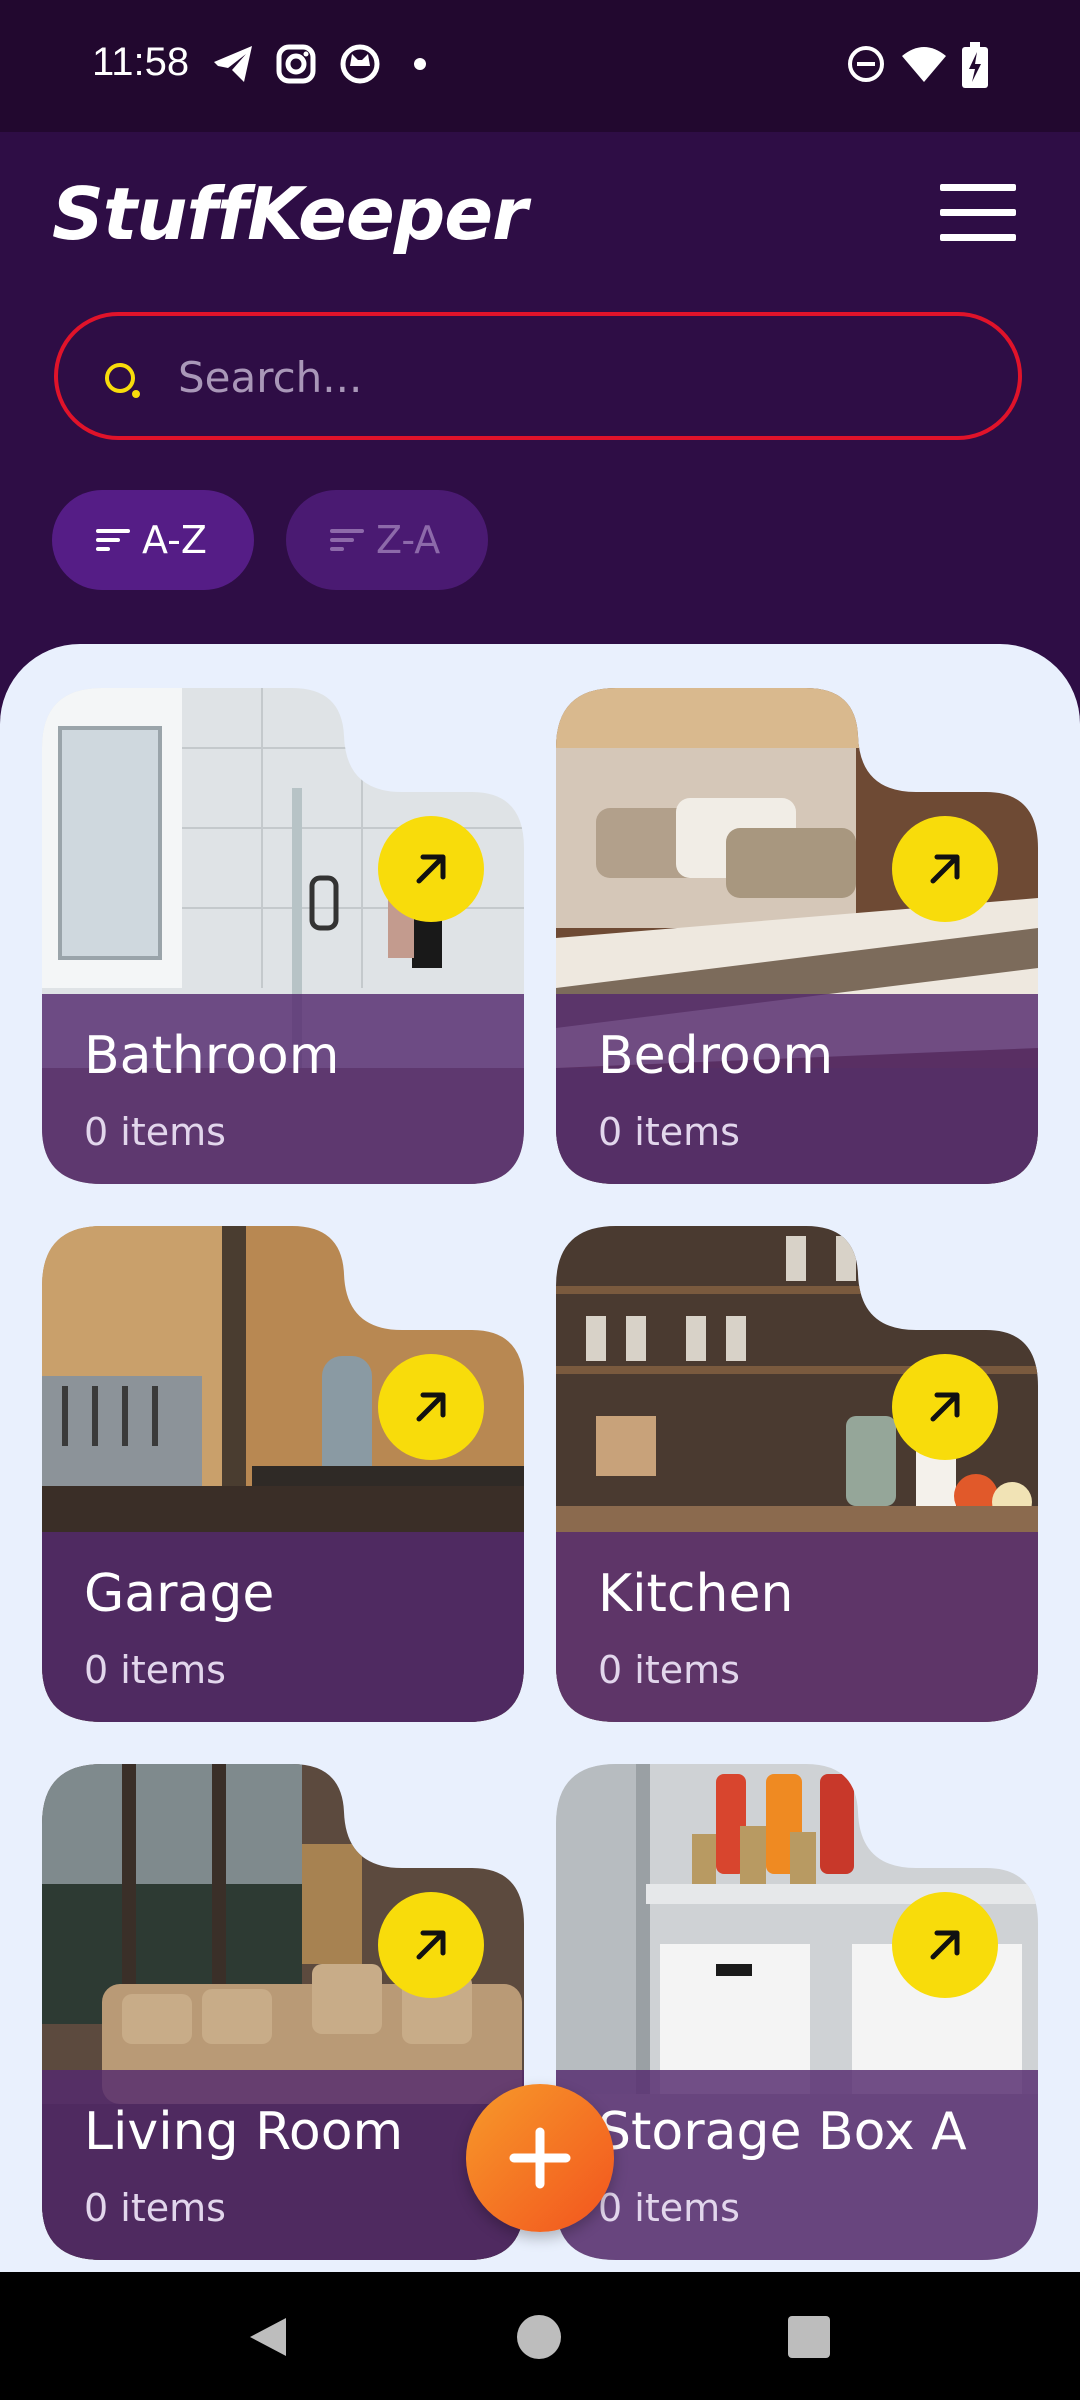 Image resolution: width=1080 pixels, height=2400 pixels. What do you see at coordinates (122, 380) in the screenshot?
I see `search-icon` at bounding box center [122, 380].